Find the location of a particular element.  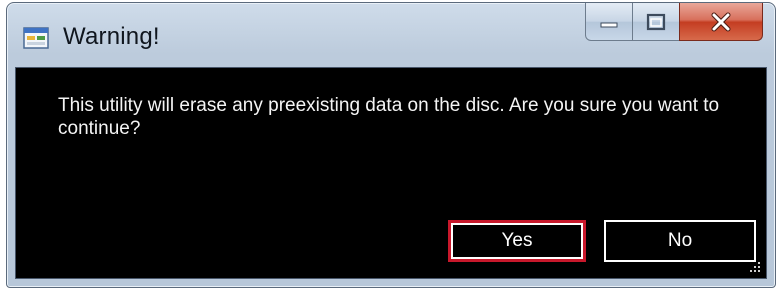

caption-buttons is located at coordinates (674, 22).